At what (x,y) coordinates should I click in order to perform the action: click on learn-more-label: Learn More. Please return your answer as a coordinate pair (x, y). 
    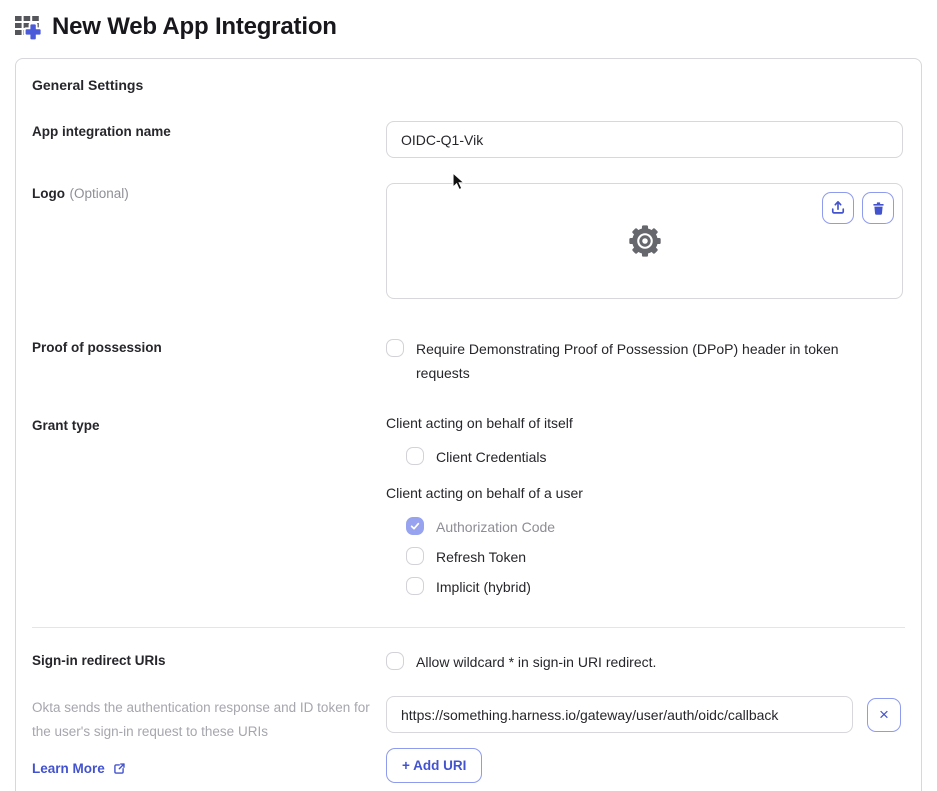
    Looking at the image, I should click on (68, 768).